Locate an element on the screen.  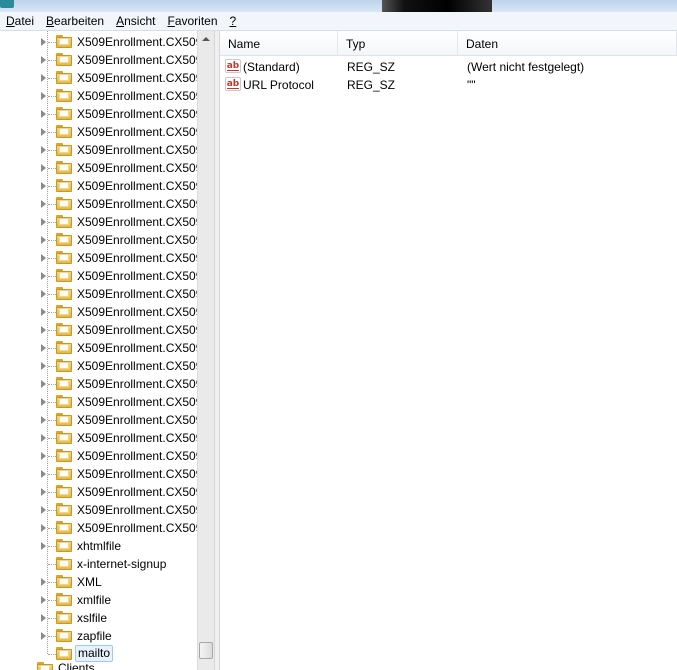
tree-item: zapfile is located at coordinates (98, 636).